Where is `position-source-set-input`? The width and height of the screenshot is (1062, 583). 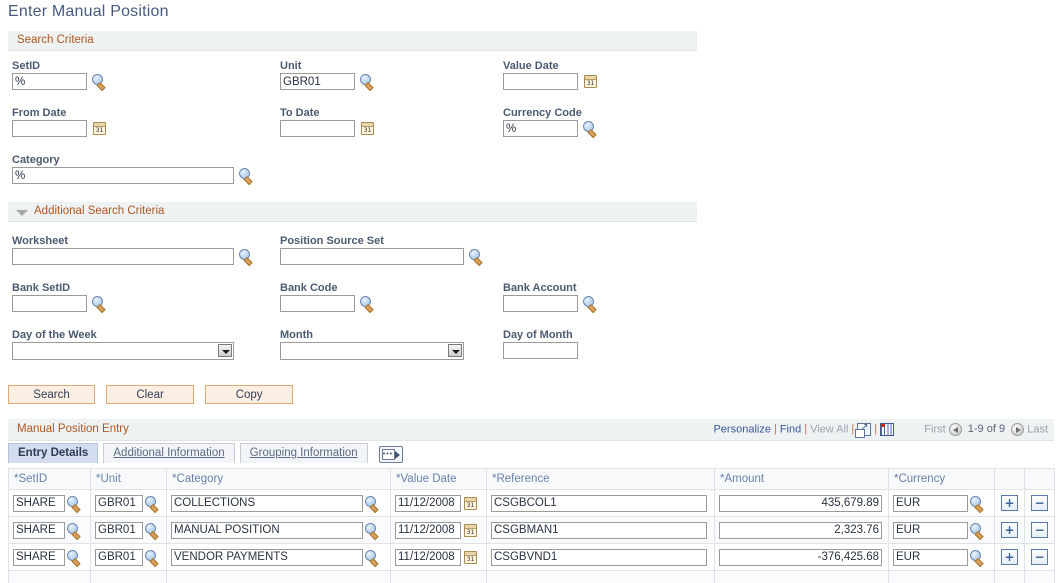
position-source-set-input is located at coordinates (372, 256).